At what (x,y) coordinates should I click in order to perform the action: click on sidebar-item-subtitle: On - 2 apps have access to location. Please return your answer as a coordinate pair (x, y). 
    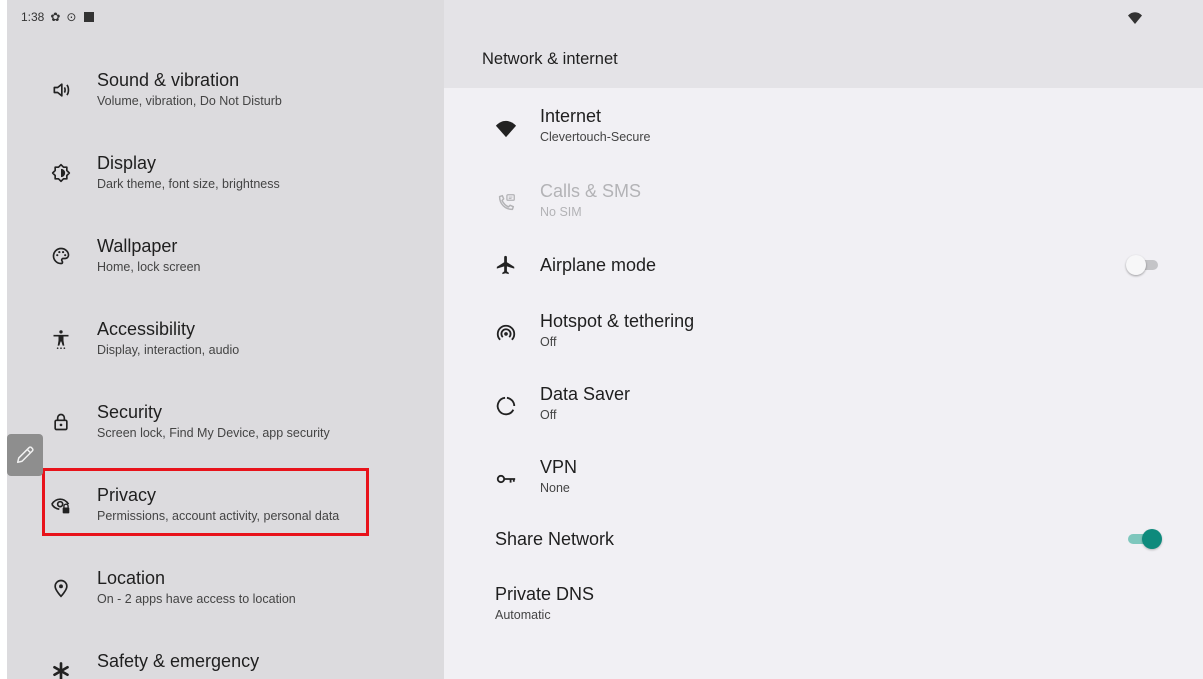
    Looking at the image, I should click on (196, 599).